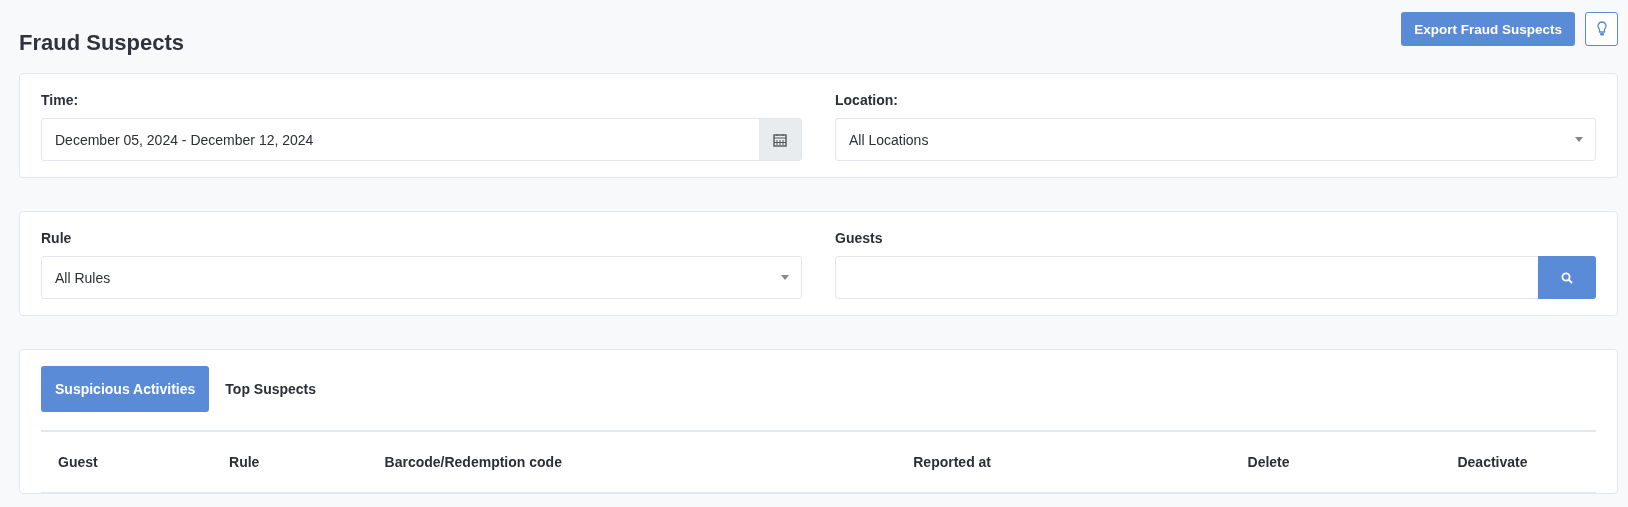  I want to click on column-header: Reported at, so click(1063, 462).